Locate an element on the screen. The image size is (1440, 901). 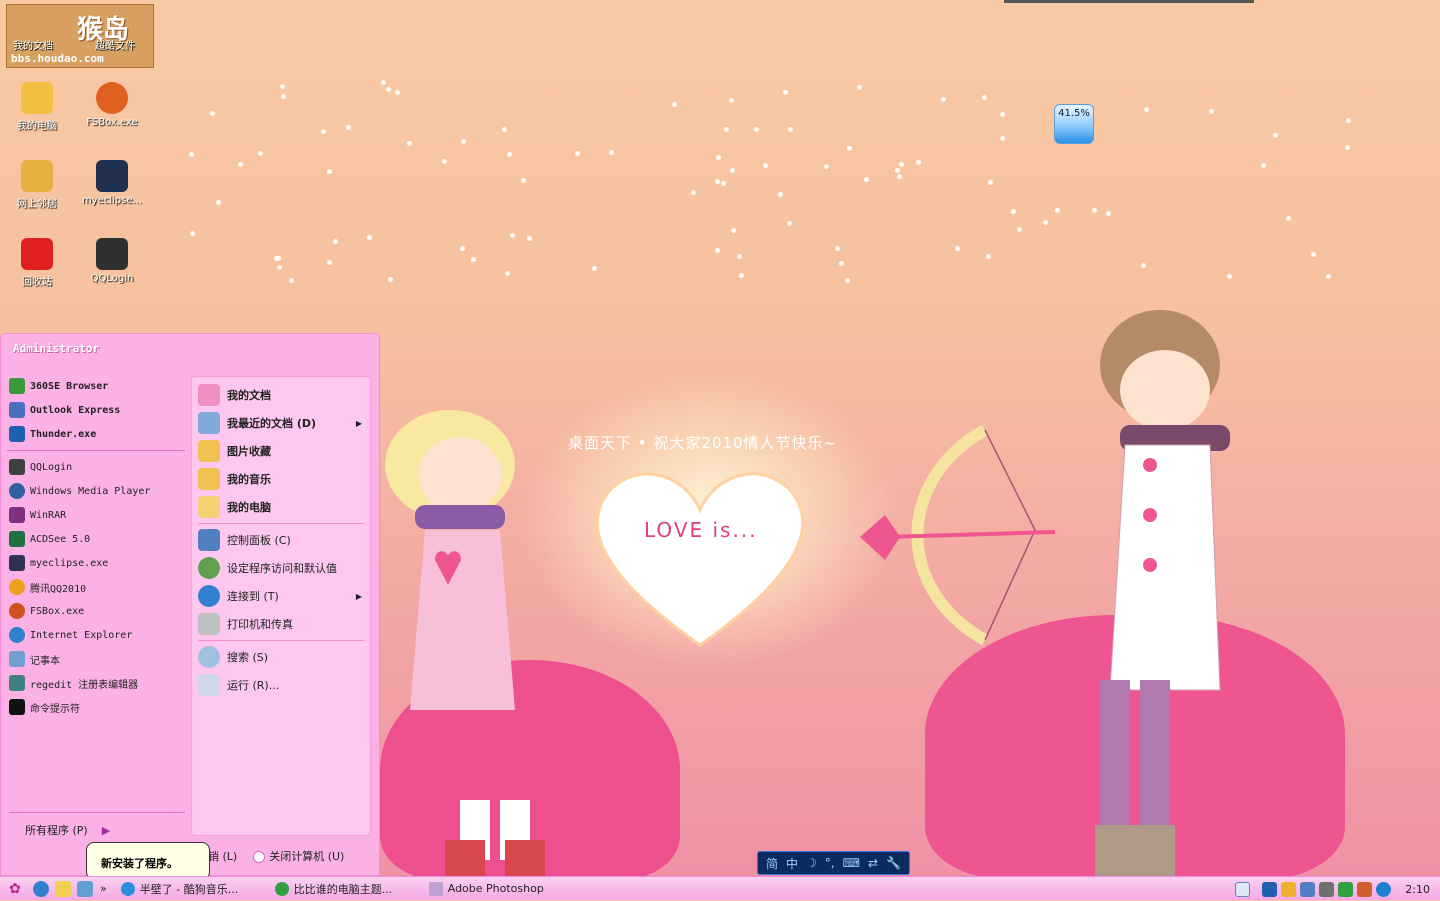
start-right-printers: 打印机和传真 is located at coordinates (281, 624).